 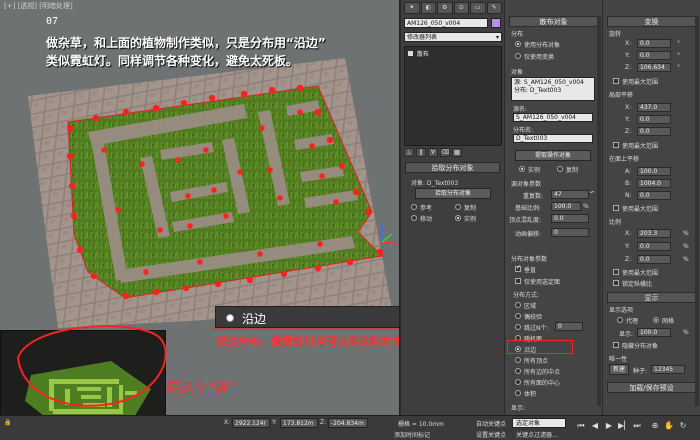 I want to click on sc-x-field: 203.3, so click(x=654, y=233).